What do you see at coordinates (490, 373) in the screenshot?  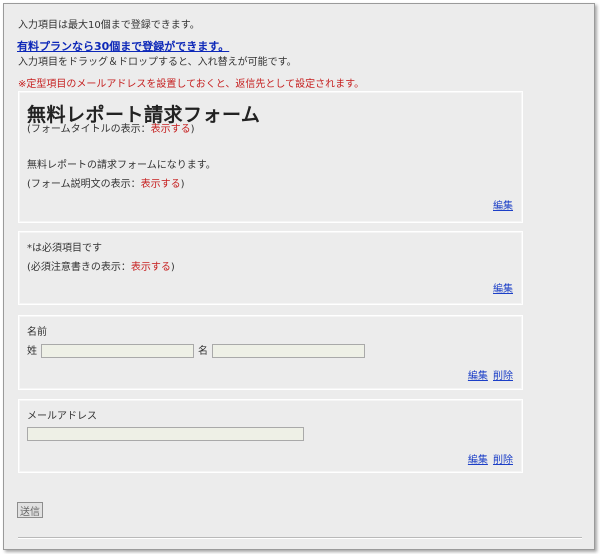 I see `name-field-actions: 編集 削除` at bounding box center [490, 373].